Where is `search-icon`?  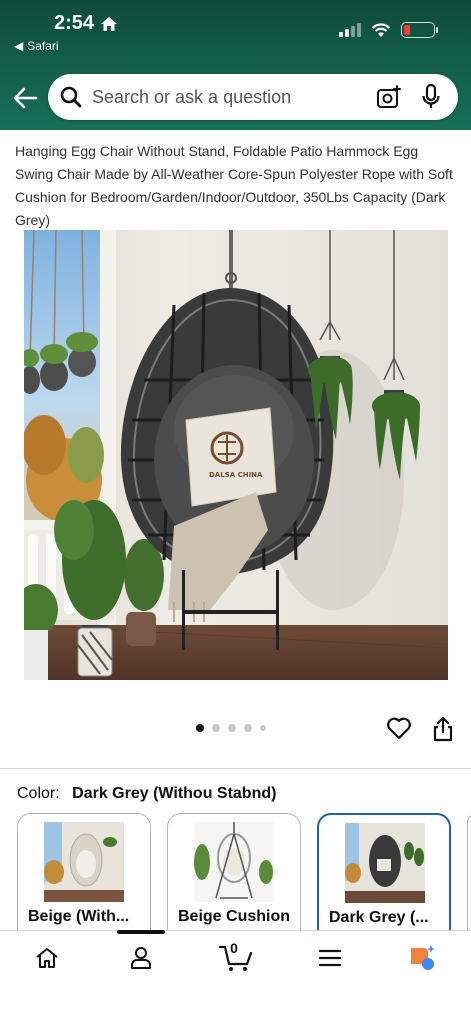
search-icon is located at coordinates (71, 97).